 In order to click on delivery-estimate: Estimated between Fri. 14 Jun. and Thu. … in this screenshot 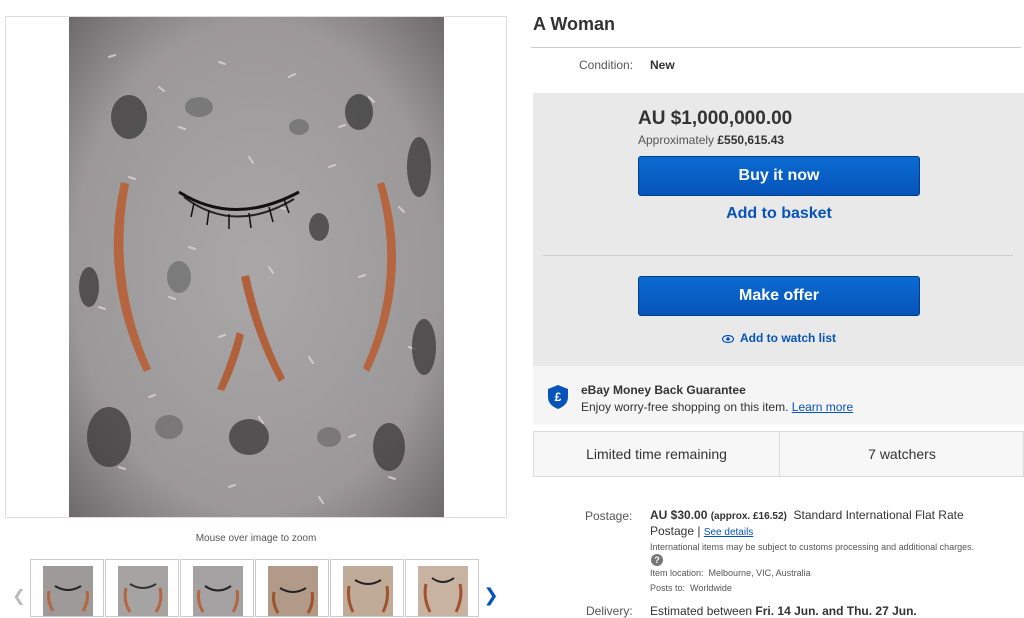, I will do `click(783, 611)`.